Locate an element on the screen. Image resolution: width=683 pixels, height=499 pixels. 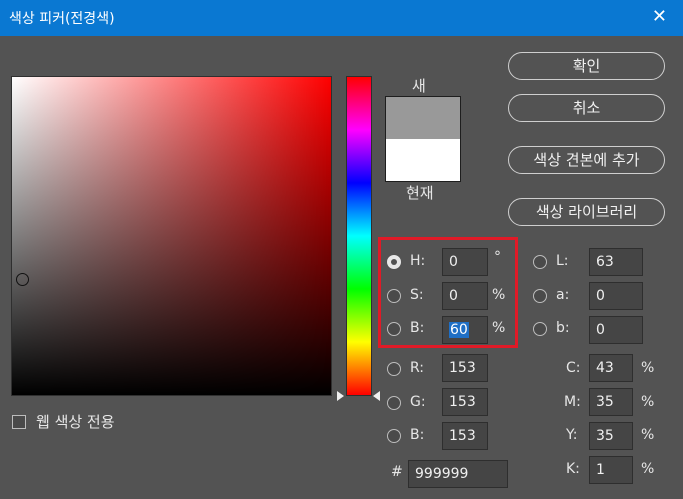
color-preview is located at coordinates (423, 139).